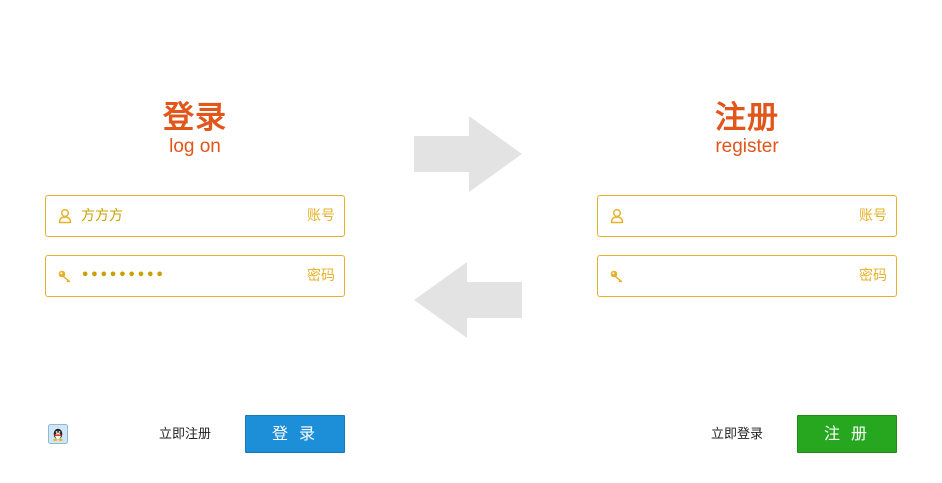 The height and width of the screenshot is (483, 942). What do you see at coordinates (195, 276) in the screenshot?
I see `login-password-field: ••••••••• 密码` at bounding box center [195, 276].